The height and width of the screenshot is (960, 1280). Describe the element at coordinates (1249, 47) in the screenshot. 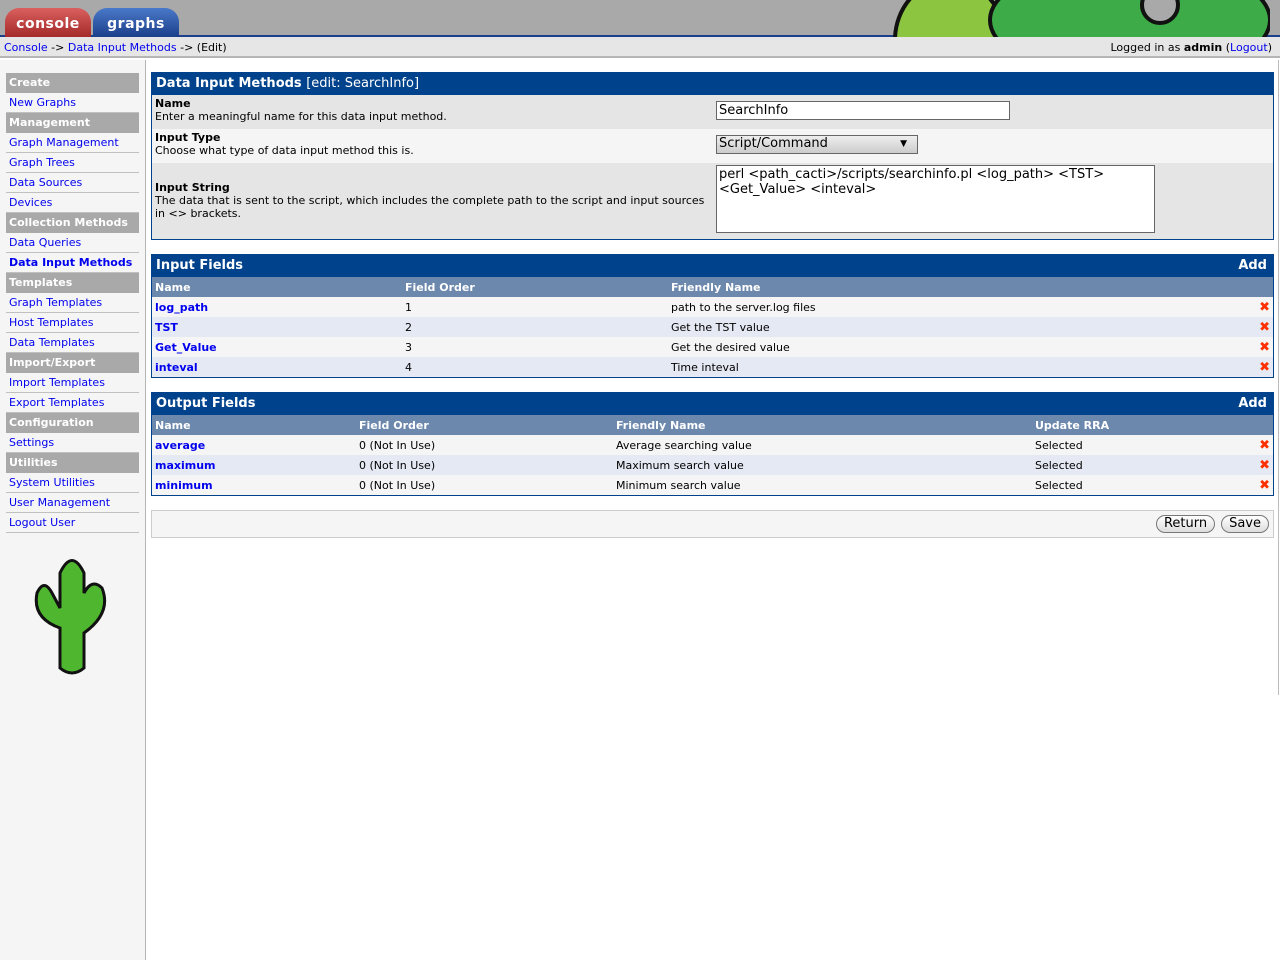

I see `logout-link: Logout` at that location.